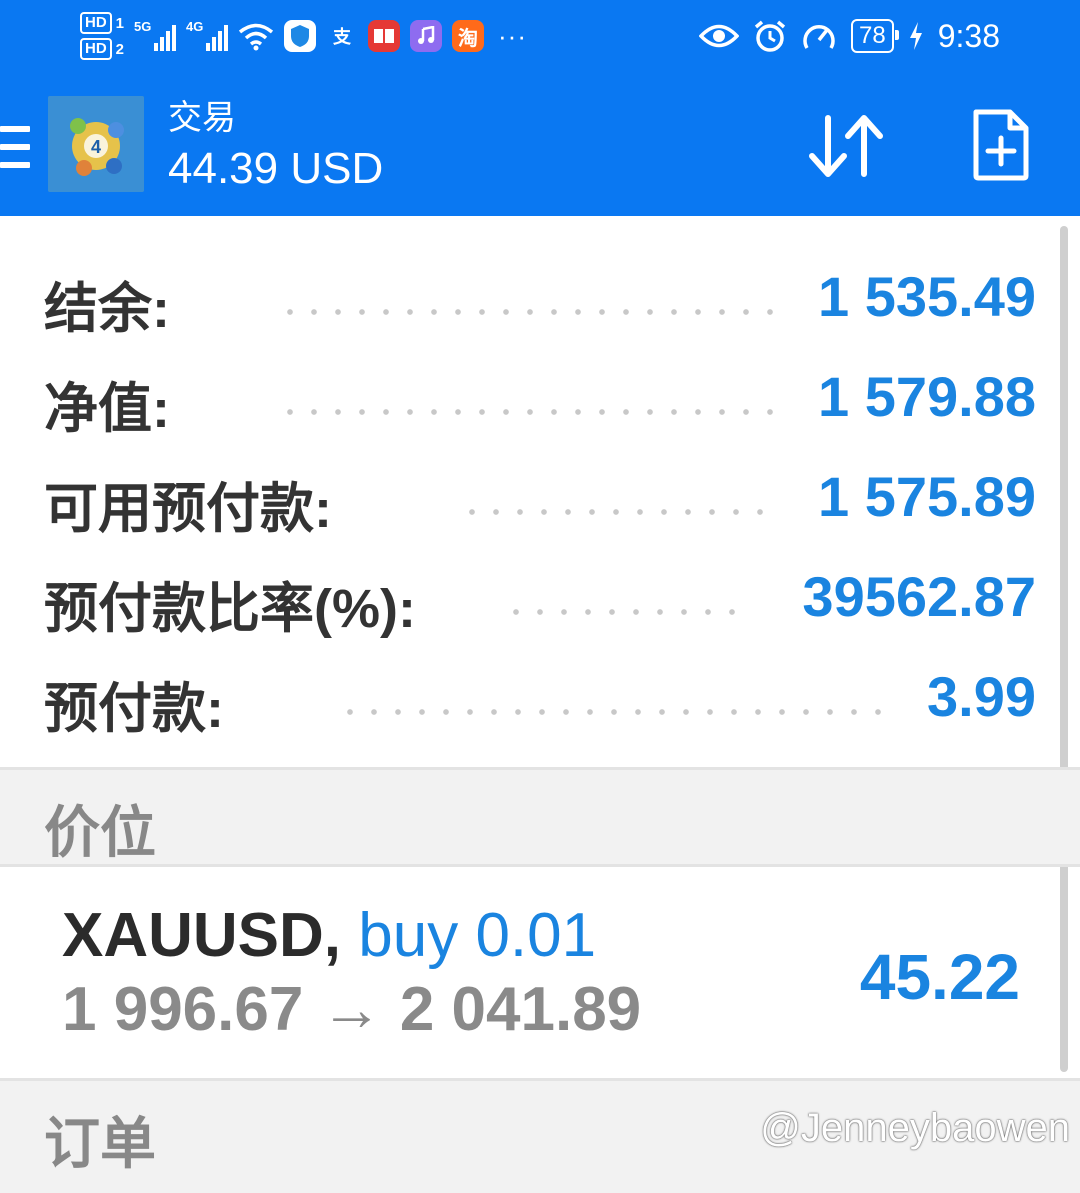 The image size is (1080, 1193). What do you see at coordinates (512, 35) in the screenshot?
I see `more-notifications-icon: ···` at bounding box center [512, 35].